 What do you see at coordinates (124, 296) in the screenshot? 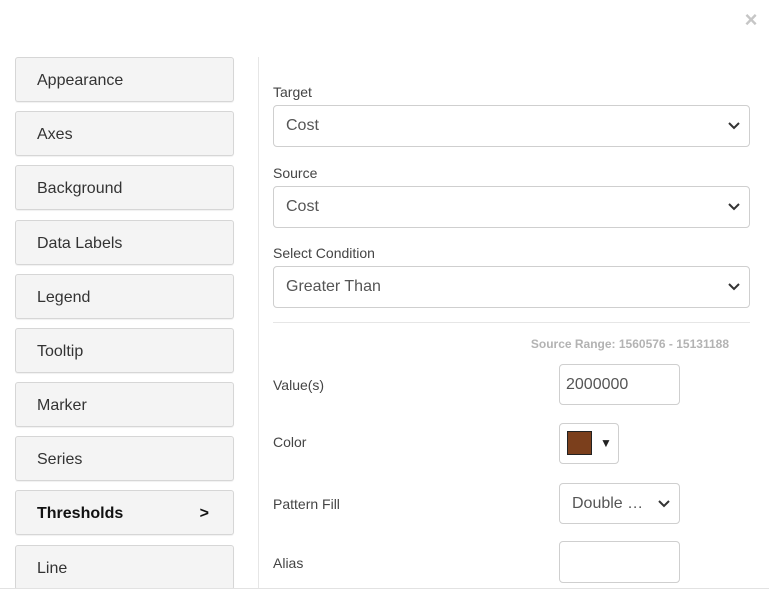
I see `menu-item-legend: Legend` at bounding box center [124, 296].